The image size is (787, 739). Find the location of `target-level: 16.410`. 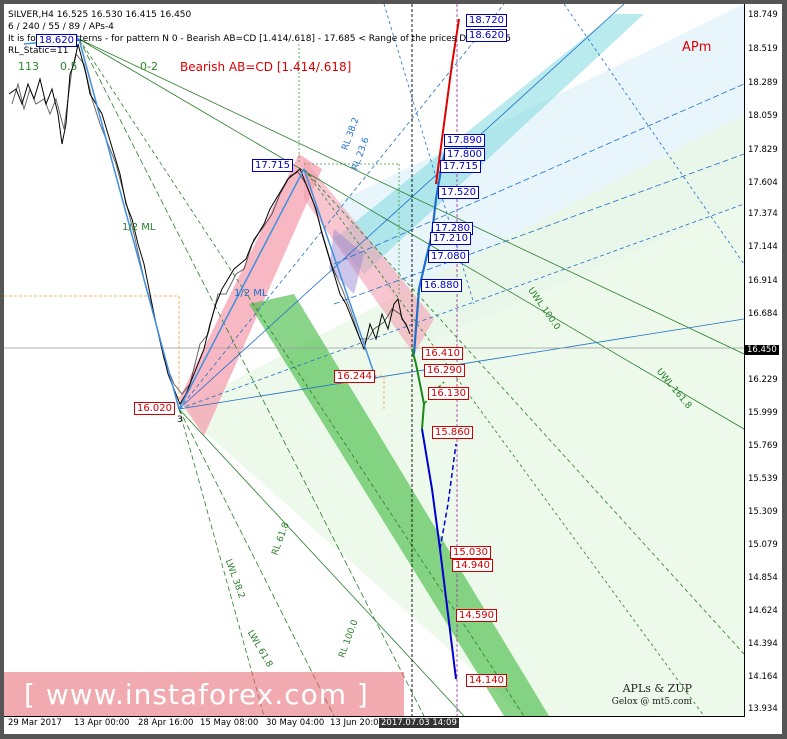

target-level: 16.410 is located at coordinates (442, 353).